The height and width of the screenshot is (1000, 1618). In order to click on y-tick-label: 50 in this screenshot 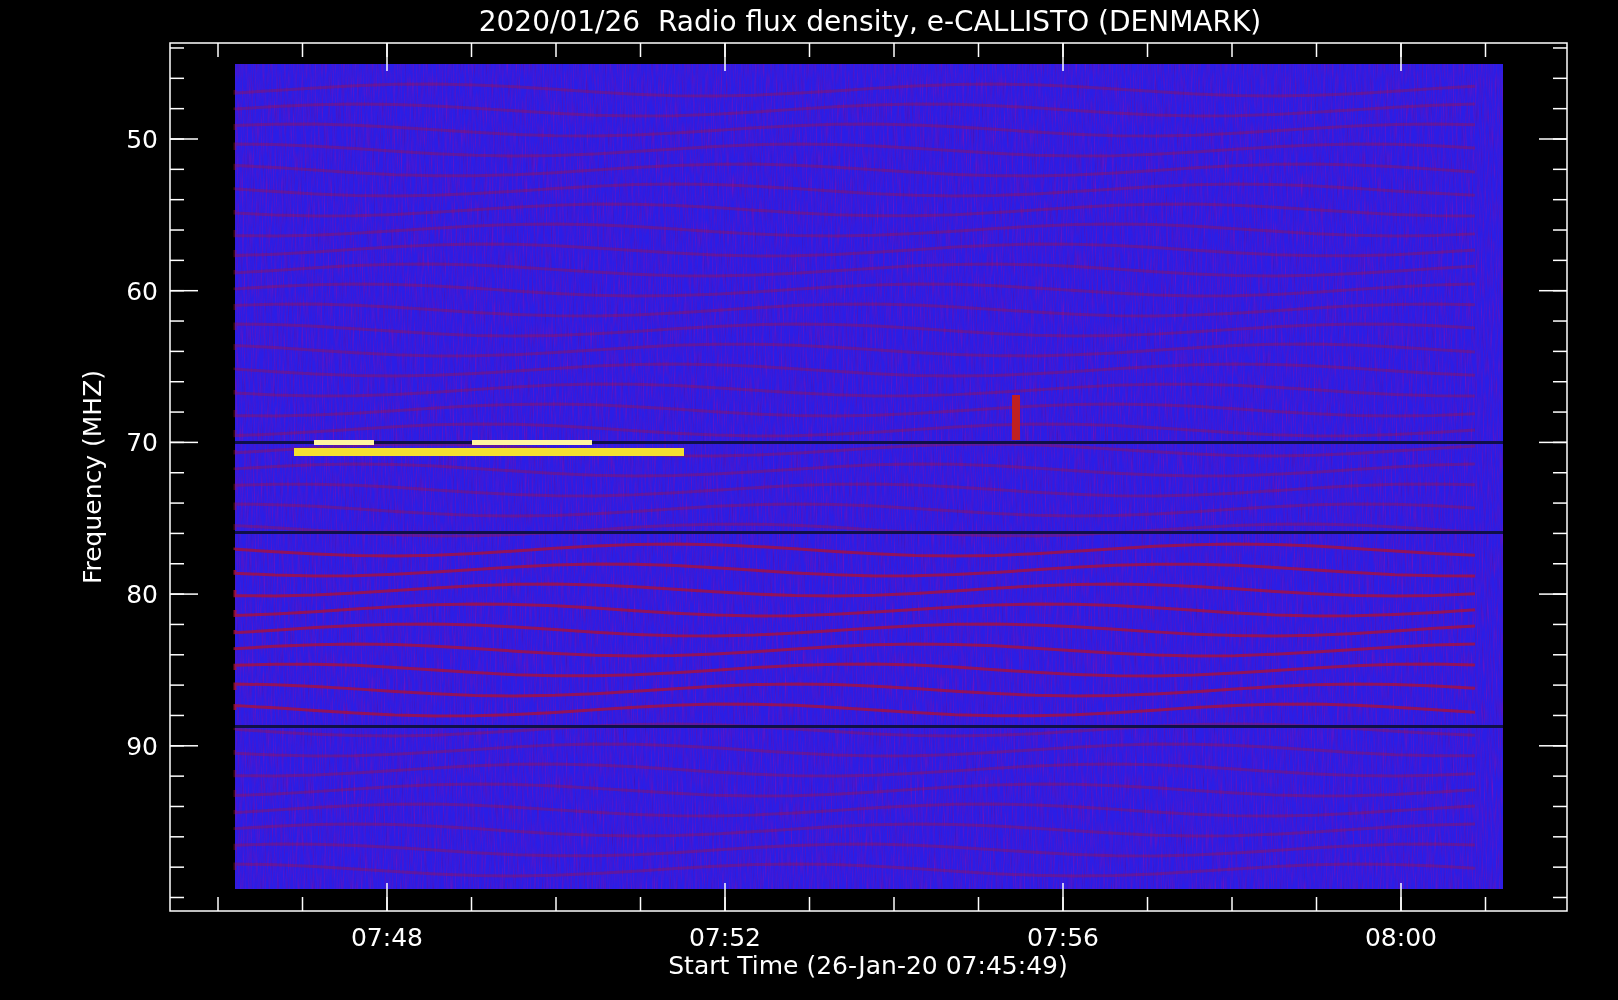, I will do `click(142, 139)`.